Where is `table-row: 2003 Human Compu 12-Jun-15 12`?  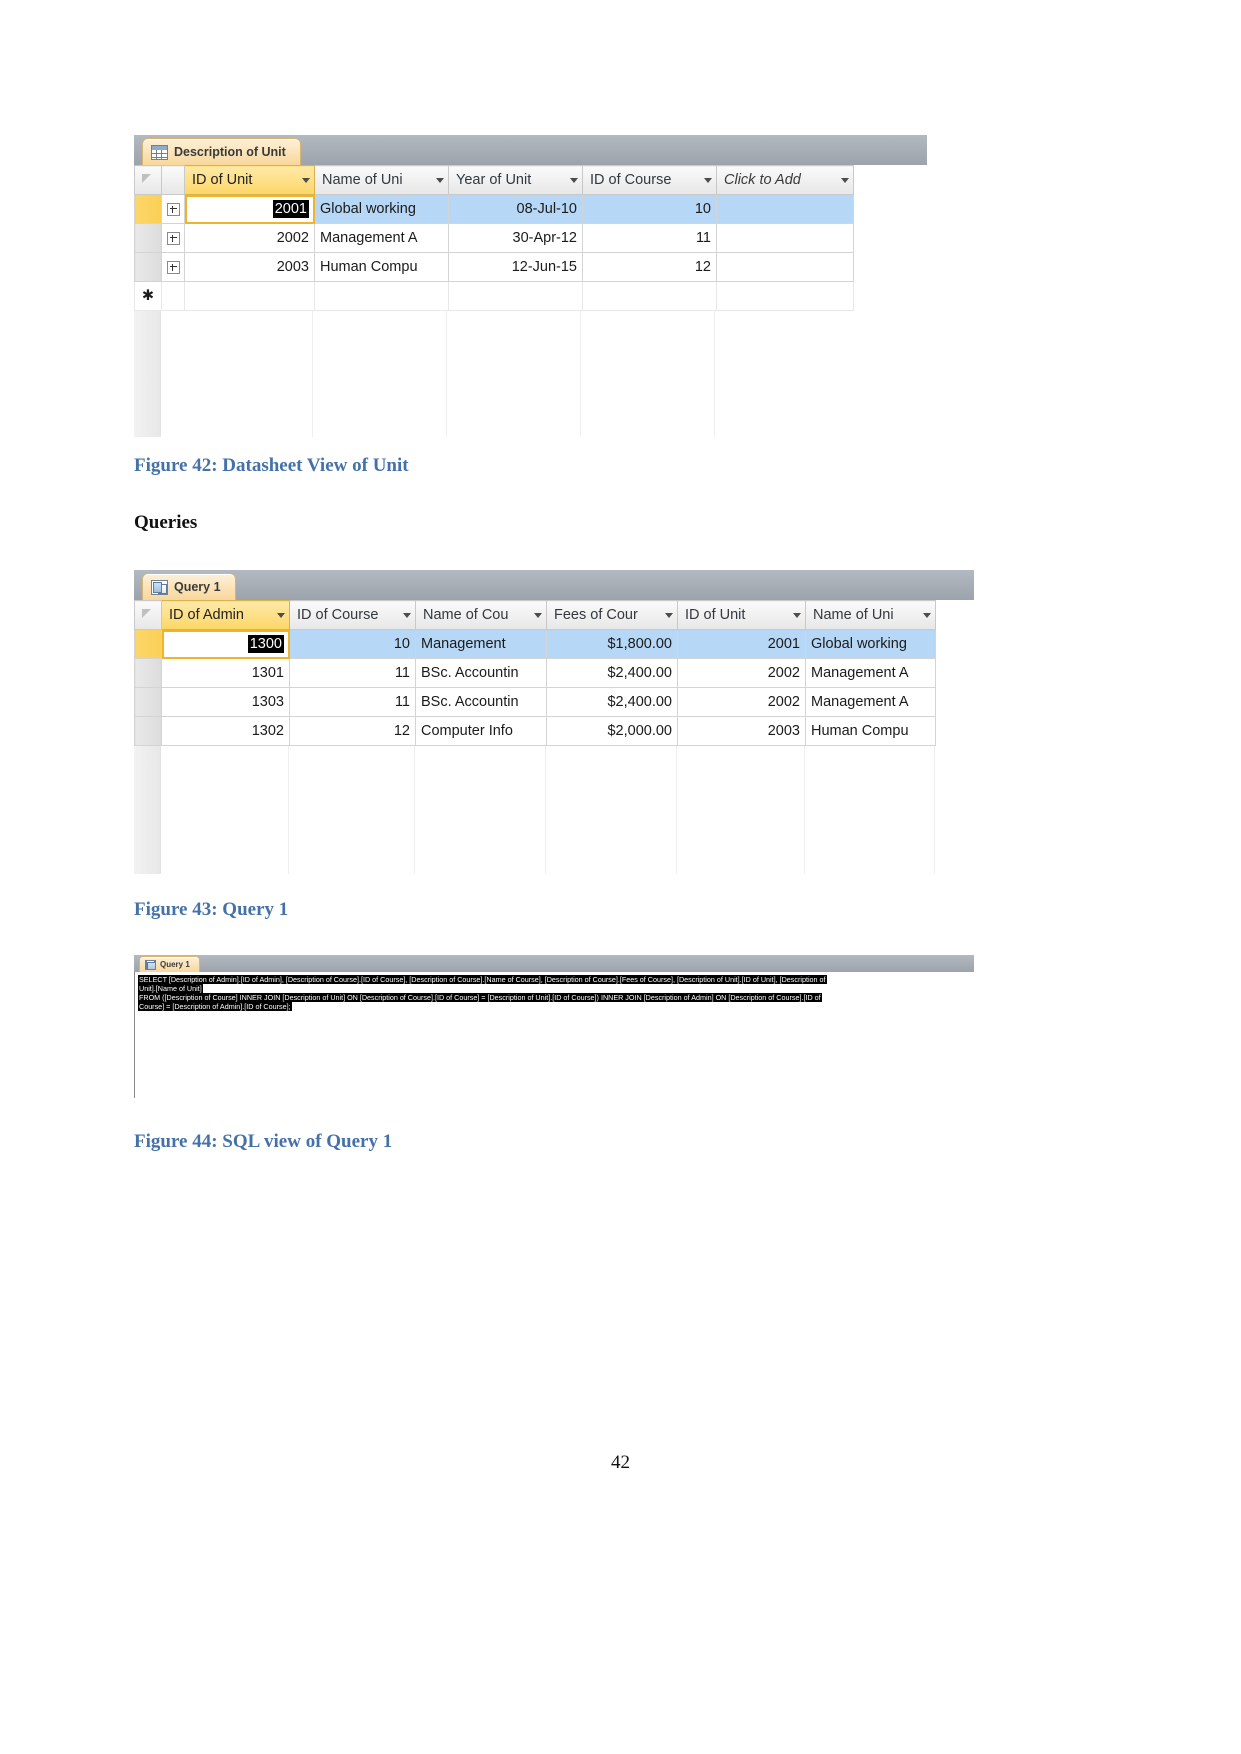
table-row: 2003 Human Compu 12-Jun-15 12 is located at coordinates (494, 267).